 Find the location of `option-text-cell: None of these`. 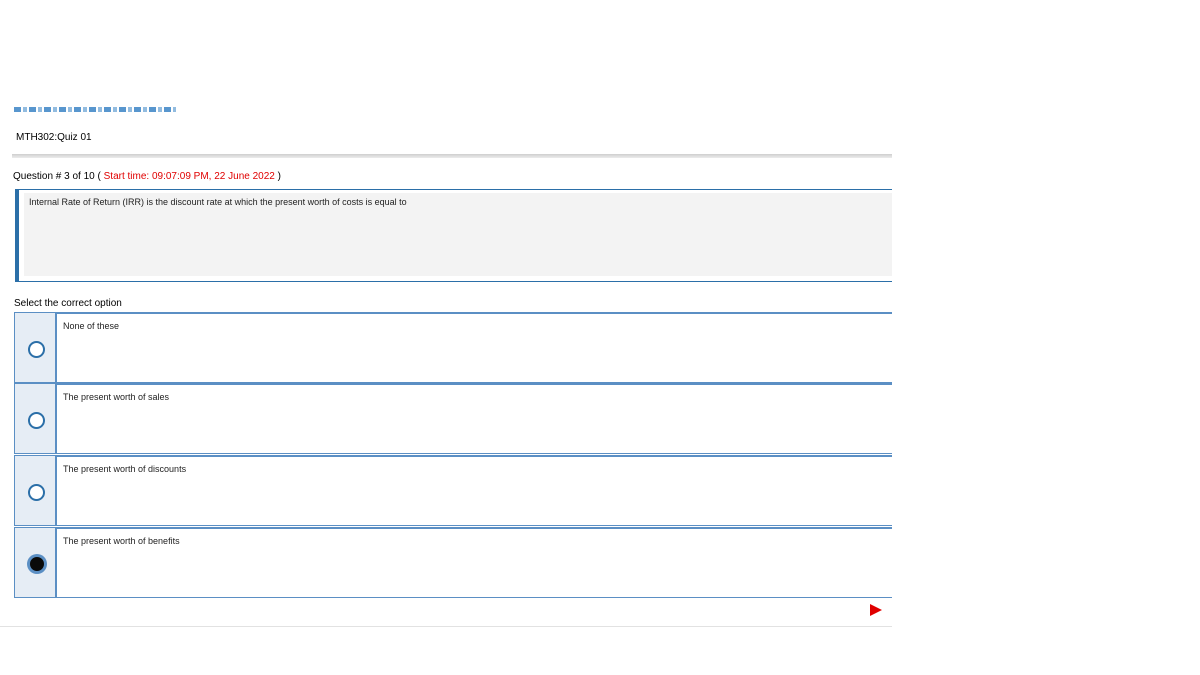

option-text-cell: None of these is located at coordinates (474, 347).